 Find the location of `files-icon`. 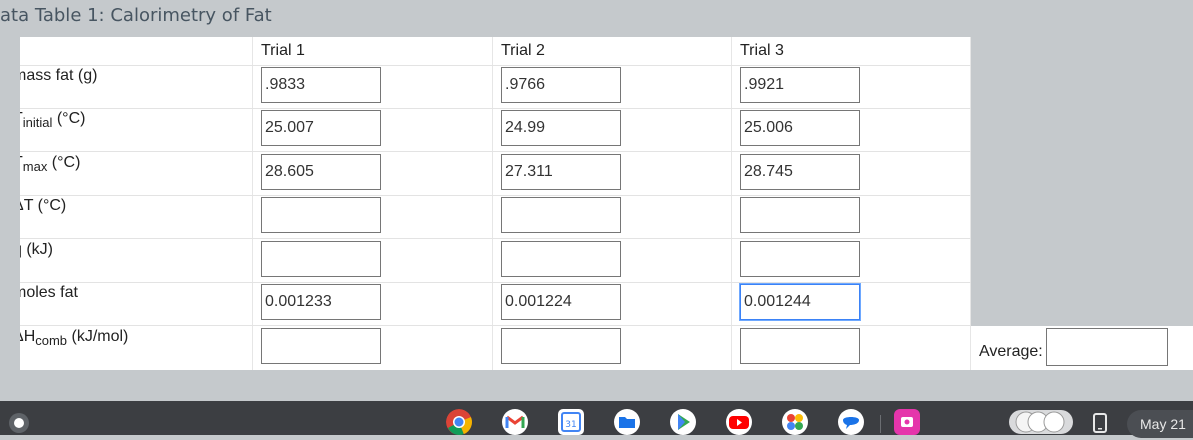

files-icon is located at coordinates (627, 422).